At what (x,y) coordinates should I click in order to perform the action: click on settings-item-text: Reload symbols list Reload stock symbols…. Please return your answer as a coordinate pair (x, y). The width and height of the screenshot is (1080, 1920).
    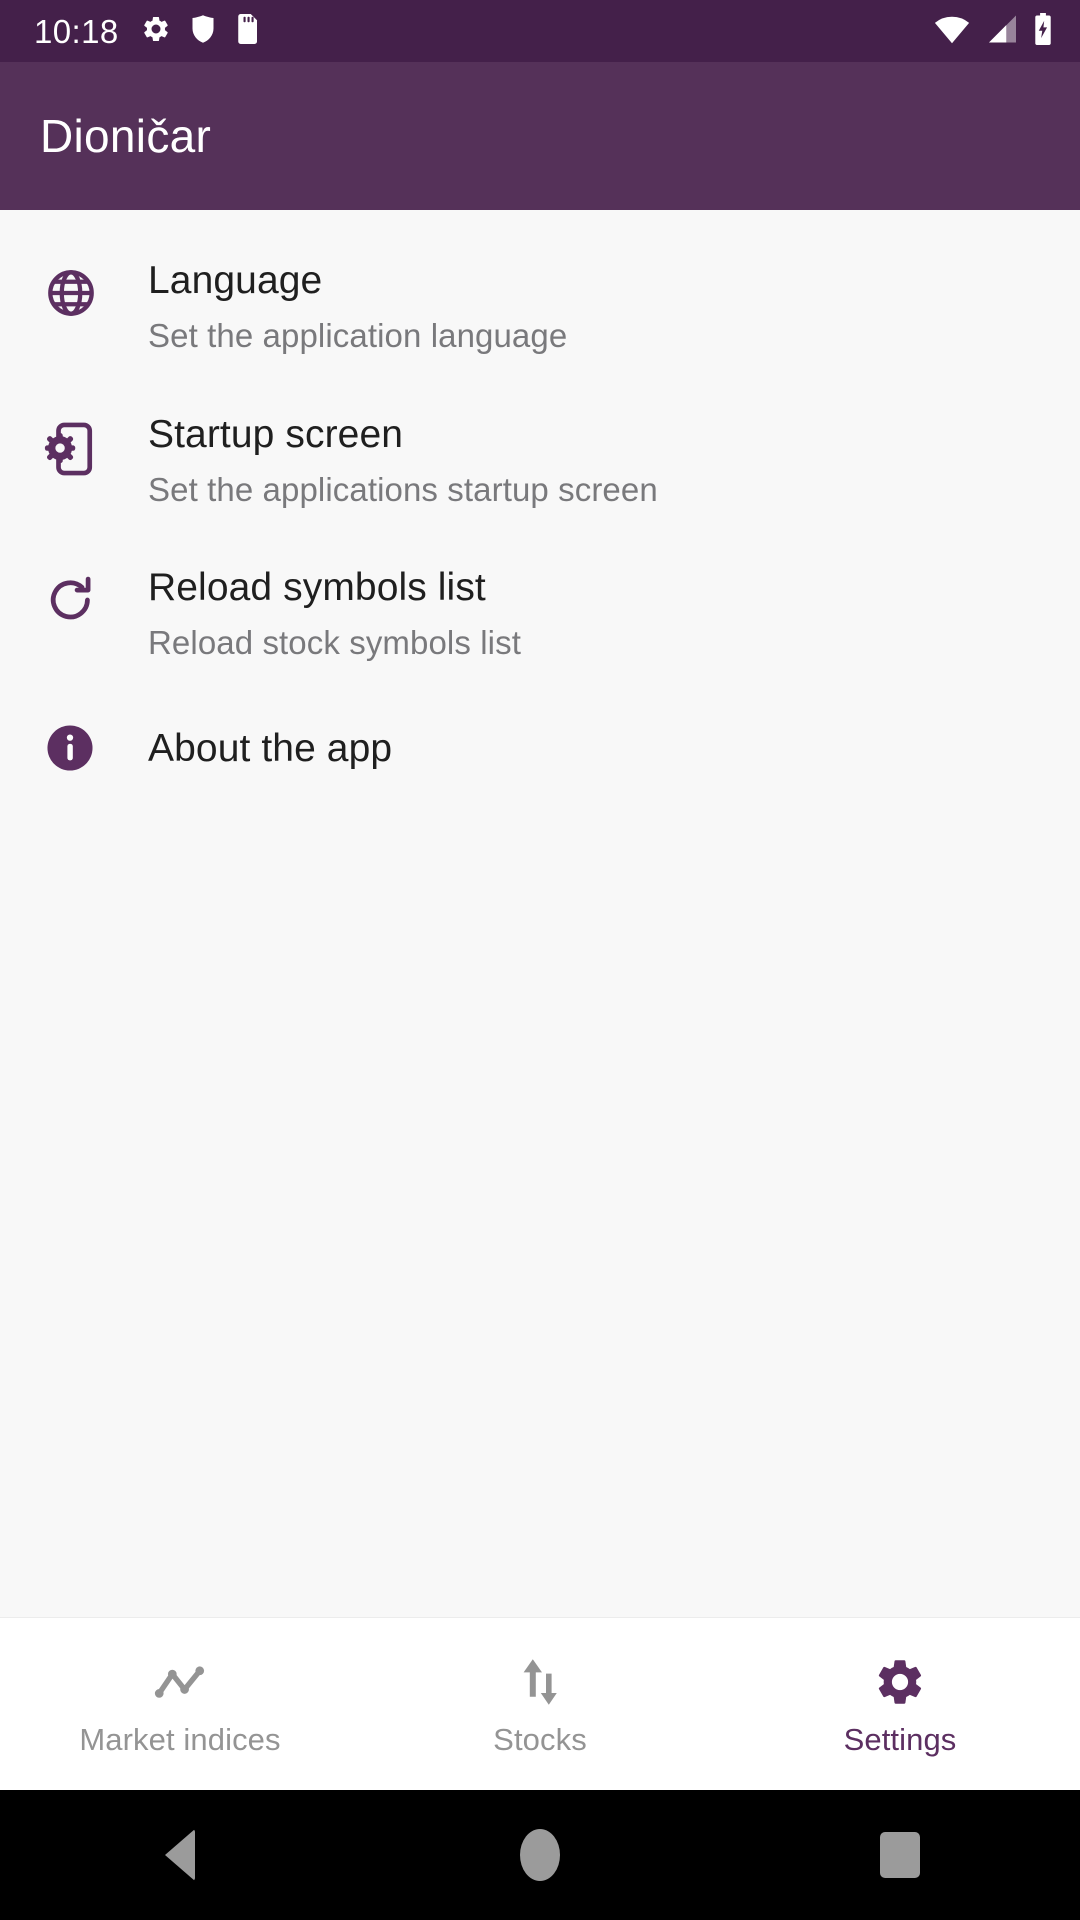
    Looking at the image, I should click on (334, 613).